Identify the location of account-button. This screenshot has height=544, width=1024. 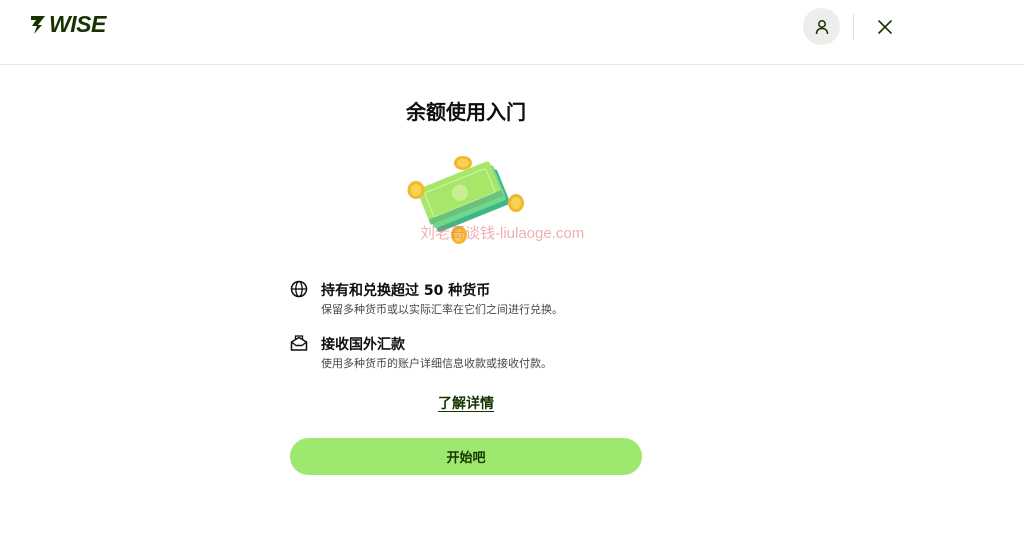
(821, 26).